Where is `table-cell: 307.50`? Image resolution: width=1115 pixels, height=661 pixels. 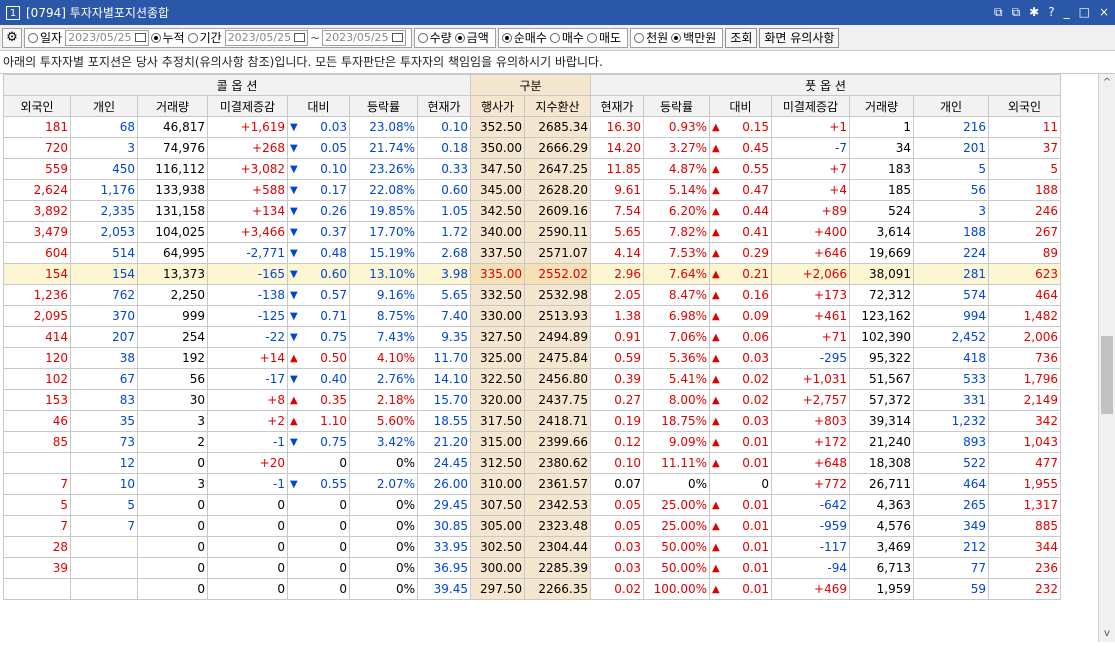
table-cell: 307.50 is located at coordinates (497, 505).